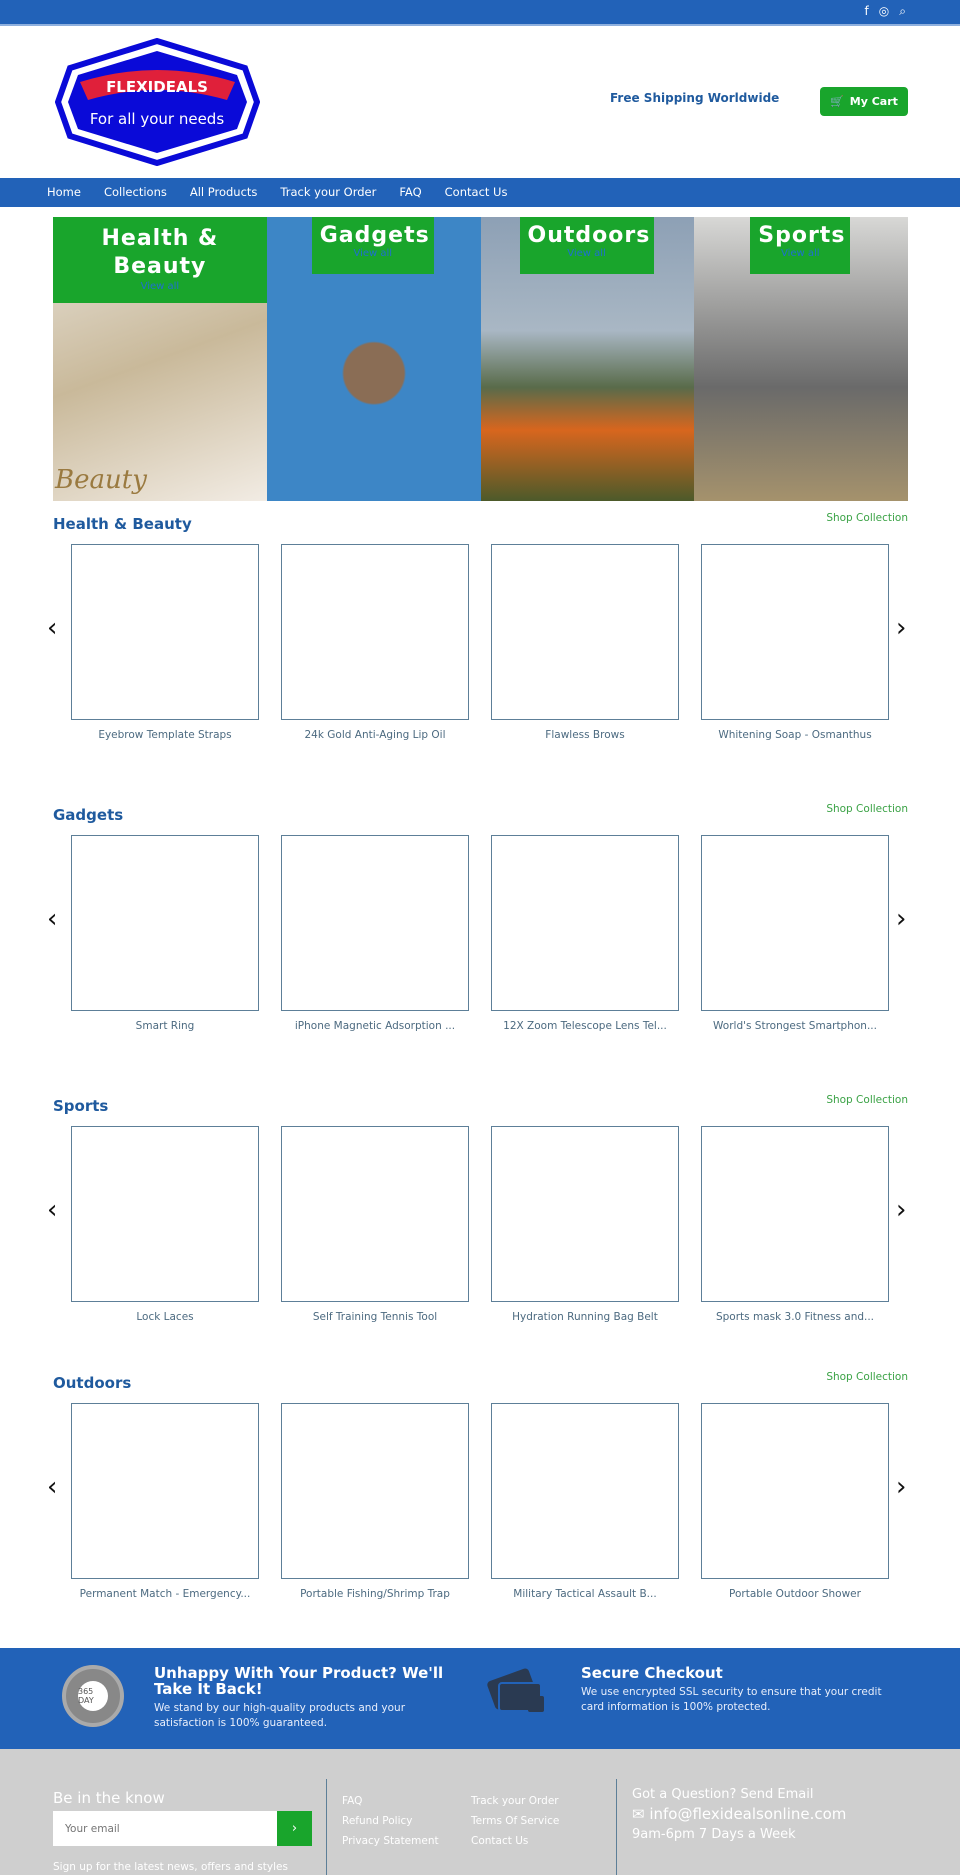  Describe the element at coordinates (864, 101) in the screenshot. I see `cart-button: 🛒 My Cart` at that location.